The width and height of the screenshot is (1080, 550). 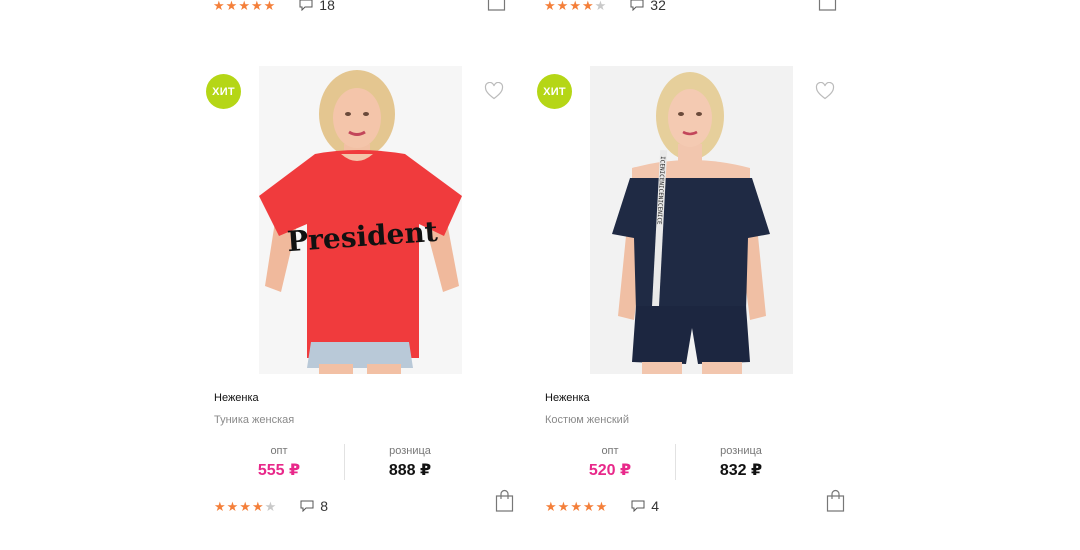 I want to click on price-block: опт 555 ₽ розница 888 ₽, so click(x=364, y=462).